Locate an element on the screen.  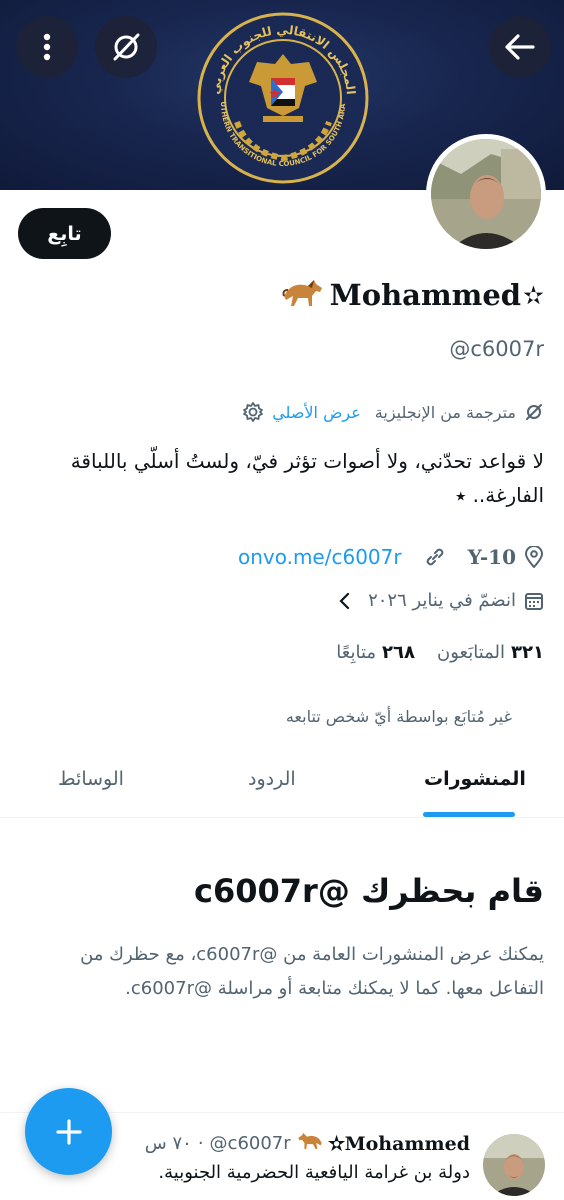
post-author-handle: @c6007r is located at coordinates (250, 1143).